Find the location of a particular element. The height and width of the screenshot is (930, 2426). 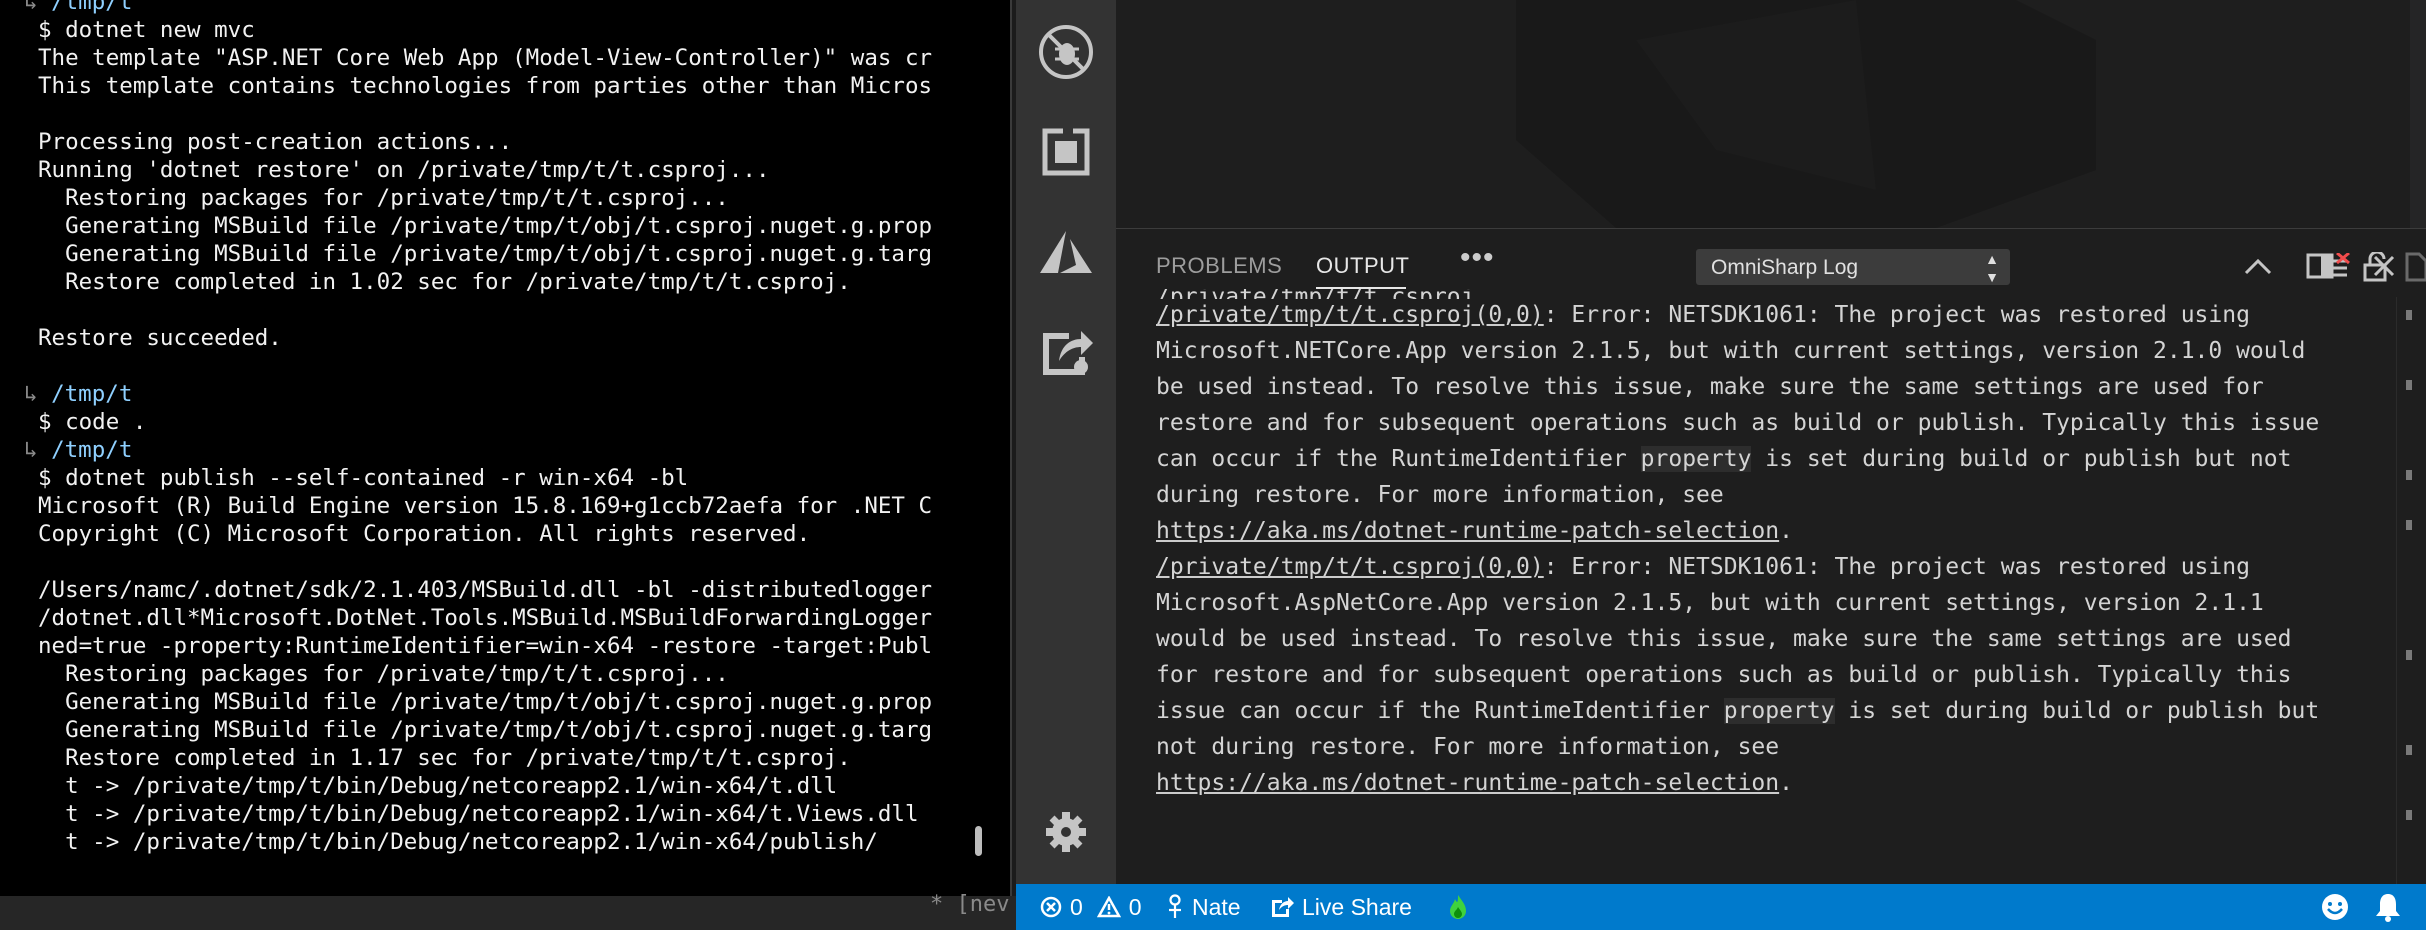

terminal-scrollbar is located at coordinates (978, 841).